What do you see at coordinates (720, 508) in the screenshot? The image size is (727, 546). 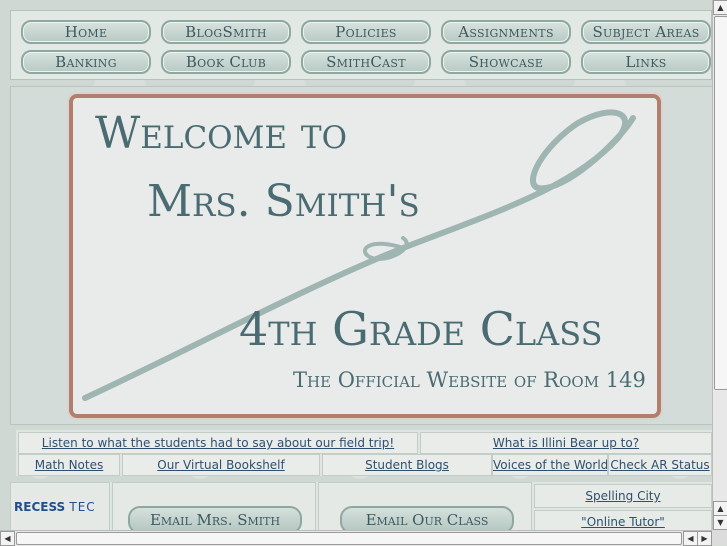 I see `scroll-up-small-icon: ▲` at bounding box center [720, 508].